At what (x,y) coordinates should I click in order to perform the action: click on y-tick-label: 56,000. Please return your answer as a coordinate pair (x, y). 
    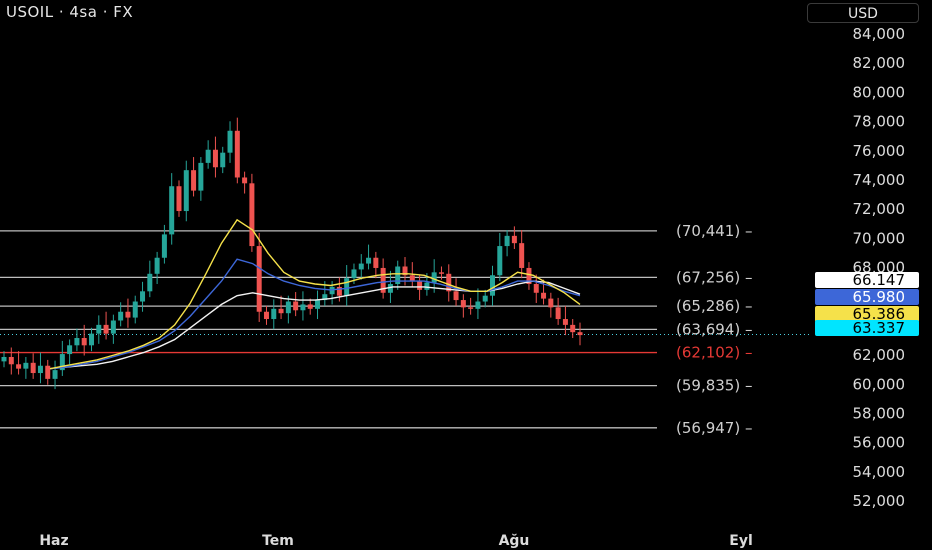
    Looking at the image, I should click on (879, 443).